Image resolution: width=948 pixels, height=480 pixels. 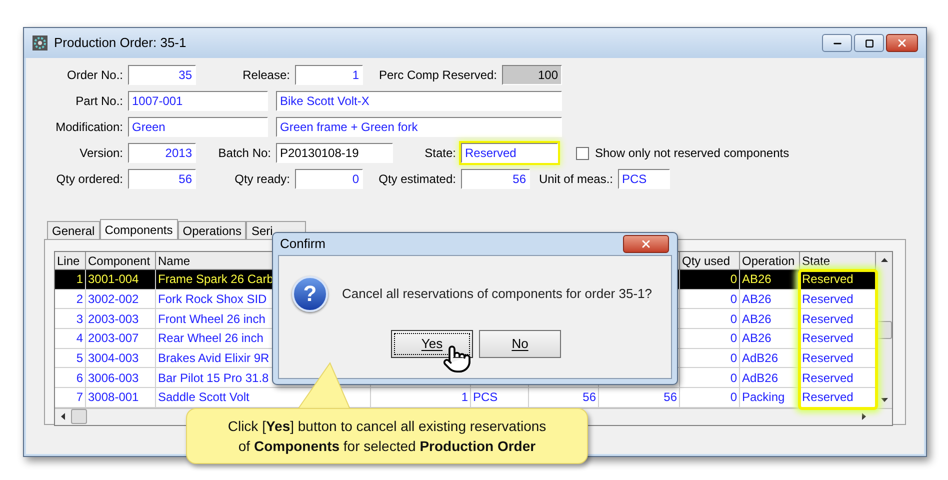 What do you see at coordinates (212, 319) in the screenshot?
I see `table-cell-text: Front Wheel 26 inch` at bounding box center [212, 319].